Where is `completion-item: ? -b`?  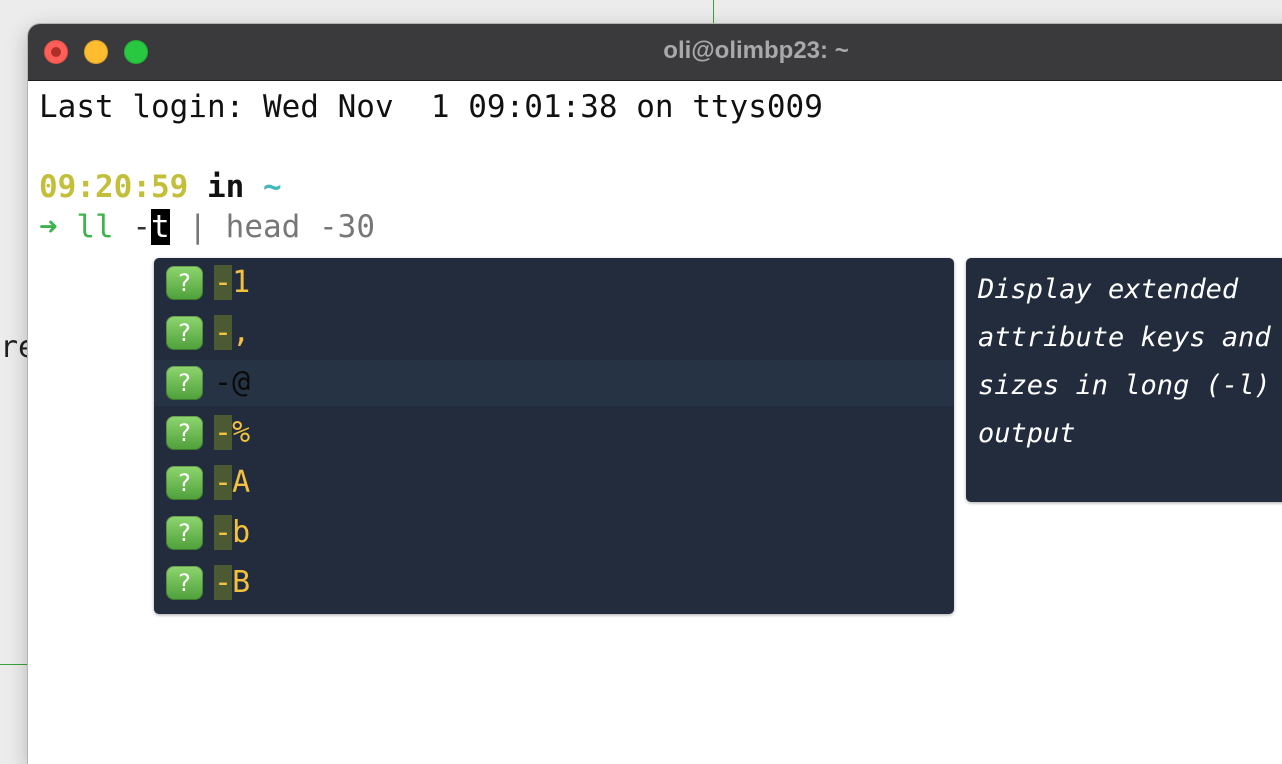 completion-item: ? -b is located at coordinates (554, 533).